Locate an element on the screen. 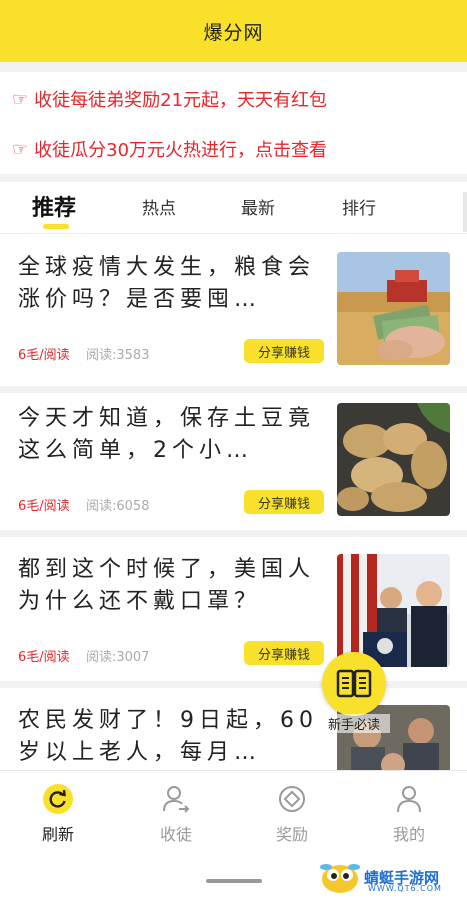  article-title: 都到这个时候了，美国人为什么还不戴口罩？ is located at coordinates (167, 585).